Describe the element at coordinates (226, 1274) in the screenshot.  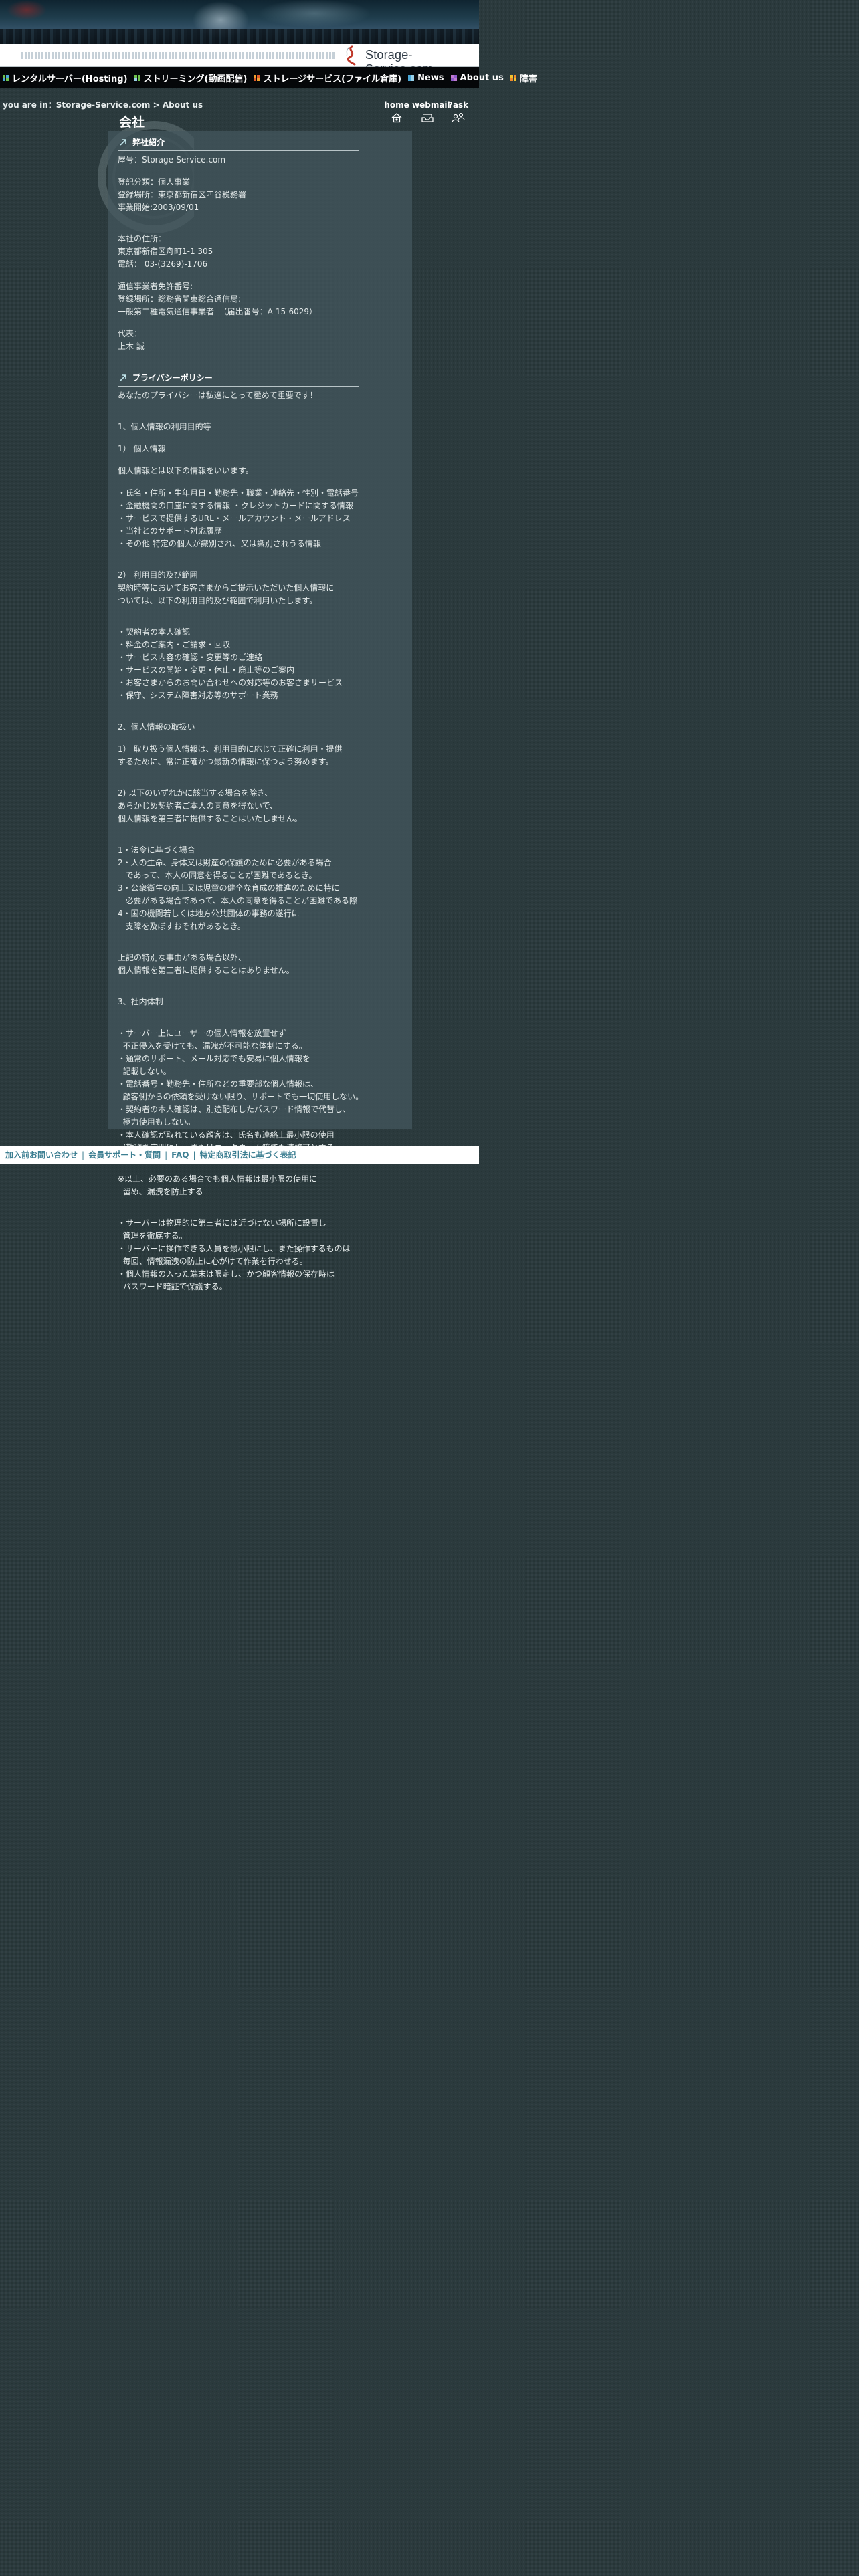
I see `privacy-text-line: ・個人情報の入った端末は限定し、かつ顧客情報の保存時は` at that location.